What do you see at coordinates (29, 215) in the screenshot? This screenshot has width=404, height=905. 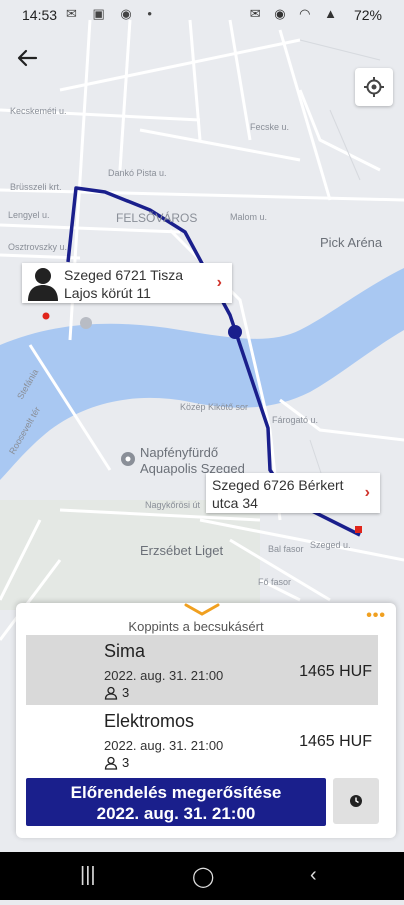 I see `label-lengyel: Lengyel u.` at bounding box center [29, 215].